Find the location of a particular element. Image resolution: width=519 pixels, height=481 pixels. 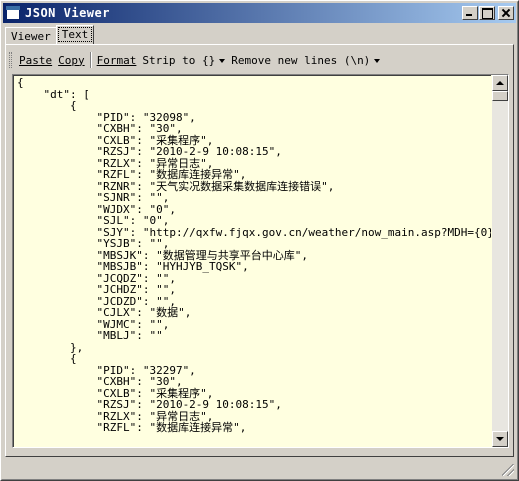

title-bar: JSON Viewer is located at coordinates (259, 13).